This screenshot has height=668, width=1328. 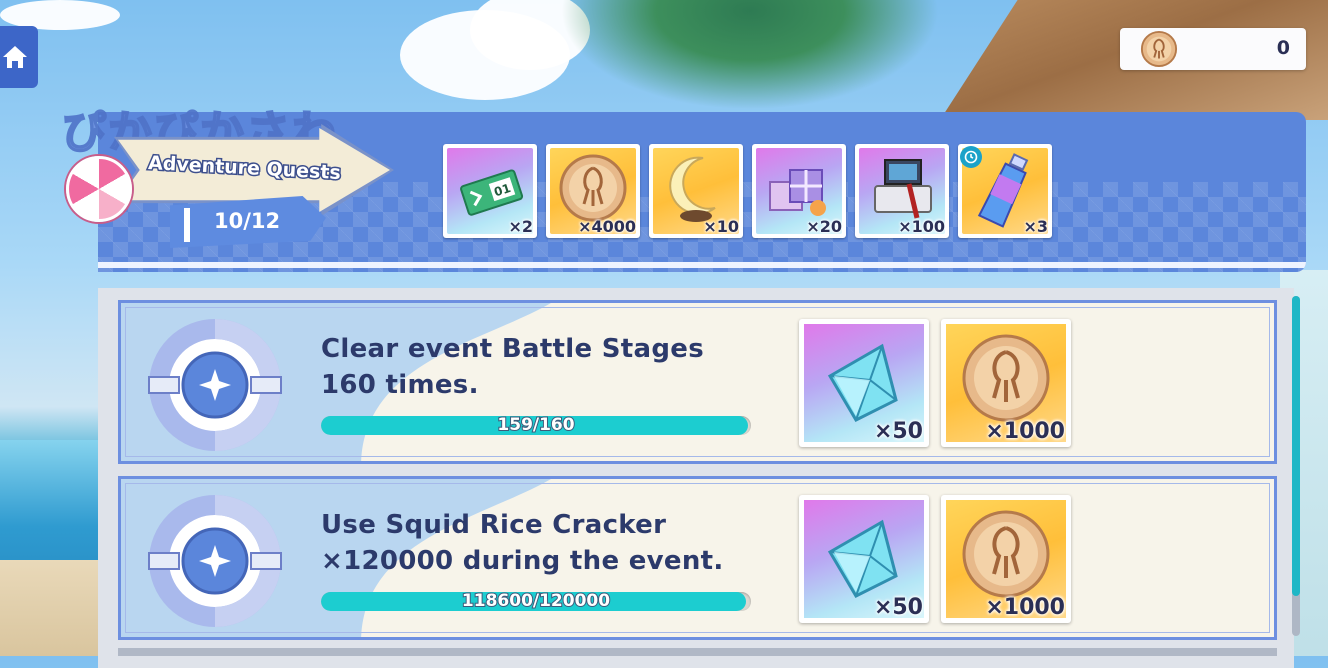 I want to click on currency-value: 0, so click(x=1283, y=48).